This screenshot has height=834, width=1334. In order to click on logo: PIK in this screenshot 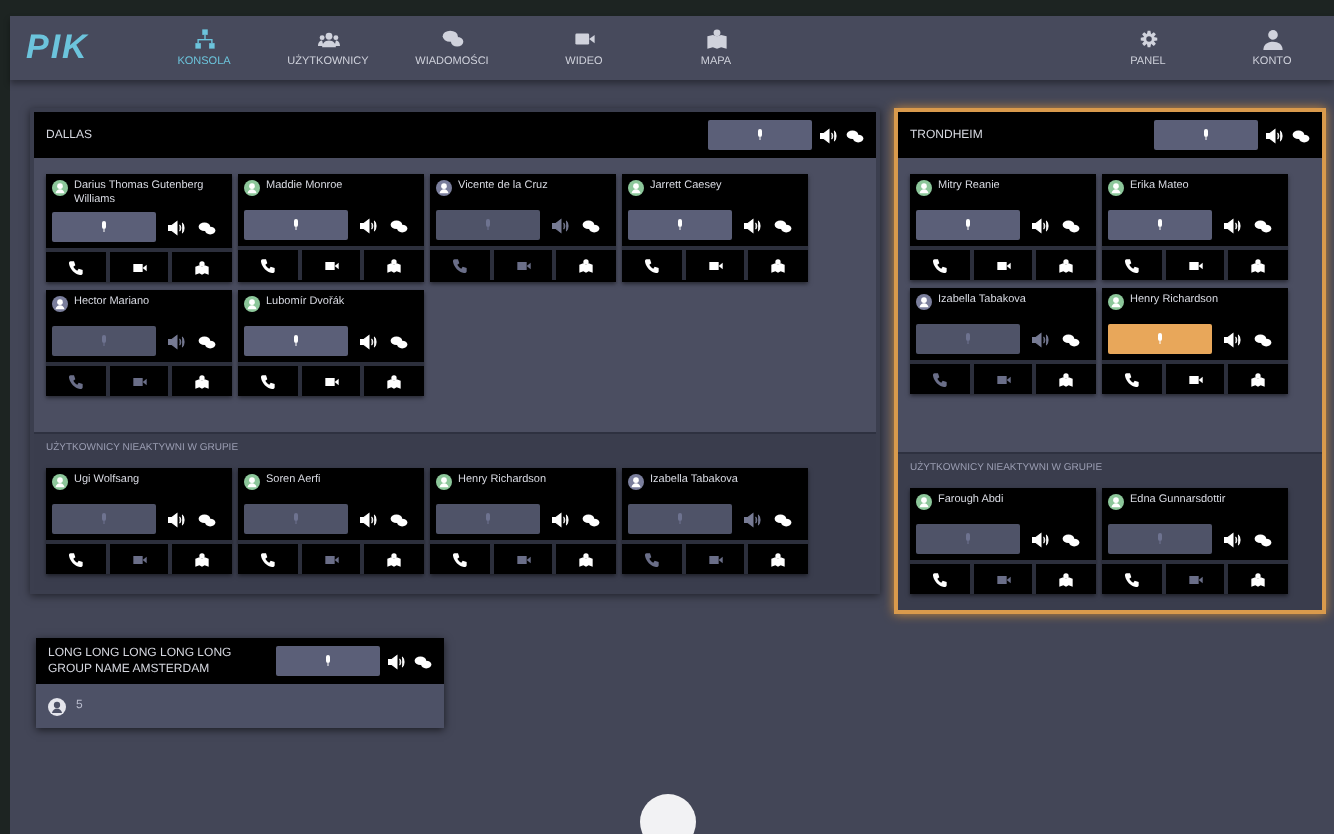, I will do `click(58, 48)`.